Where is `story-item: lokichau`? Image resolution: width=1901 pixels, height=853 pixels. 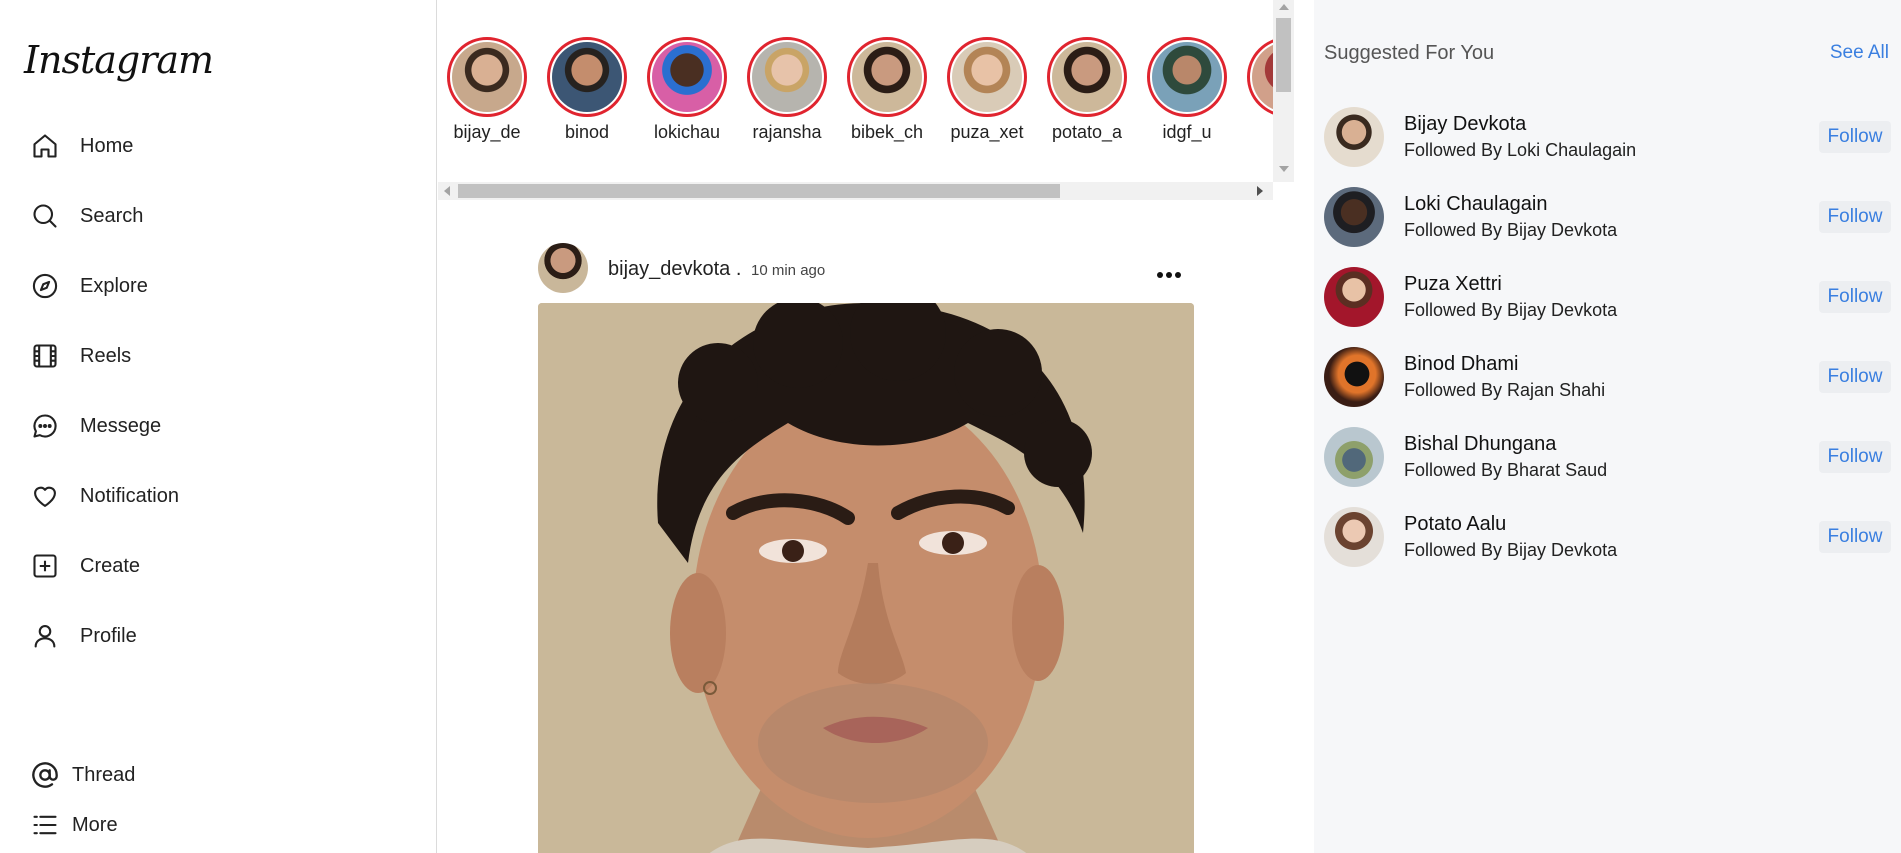
story-item: lokichau is located at coordinates (687, 90).